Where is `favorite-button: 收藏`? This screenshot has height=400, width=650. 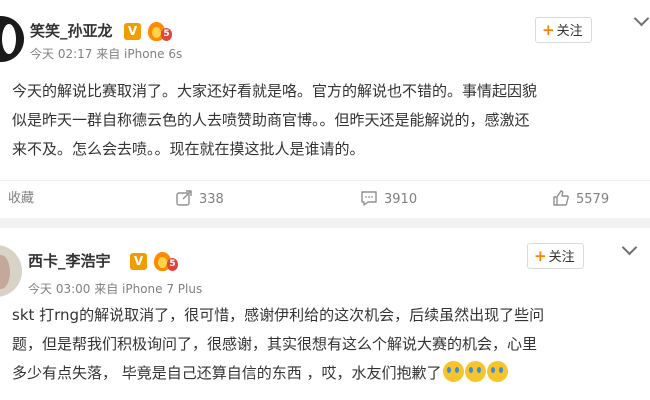 favorite-button: 收藏 is located at coordinates (21, 199).